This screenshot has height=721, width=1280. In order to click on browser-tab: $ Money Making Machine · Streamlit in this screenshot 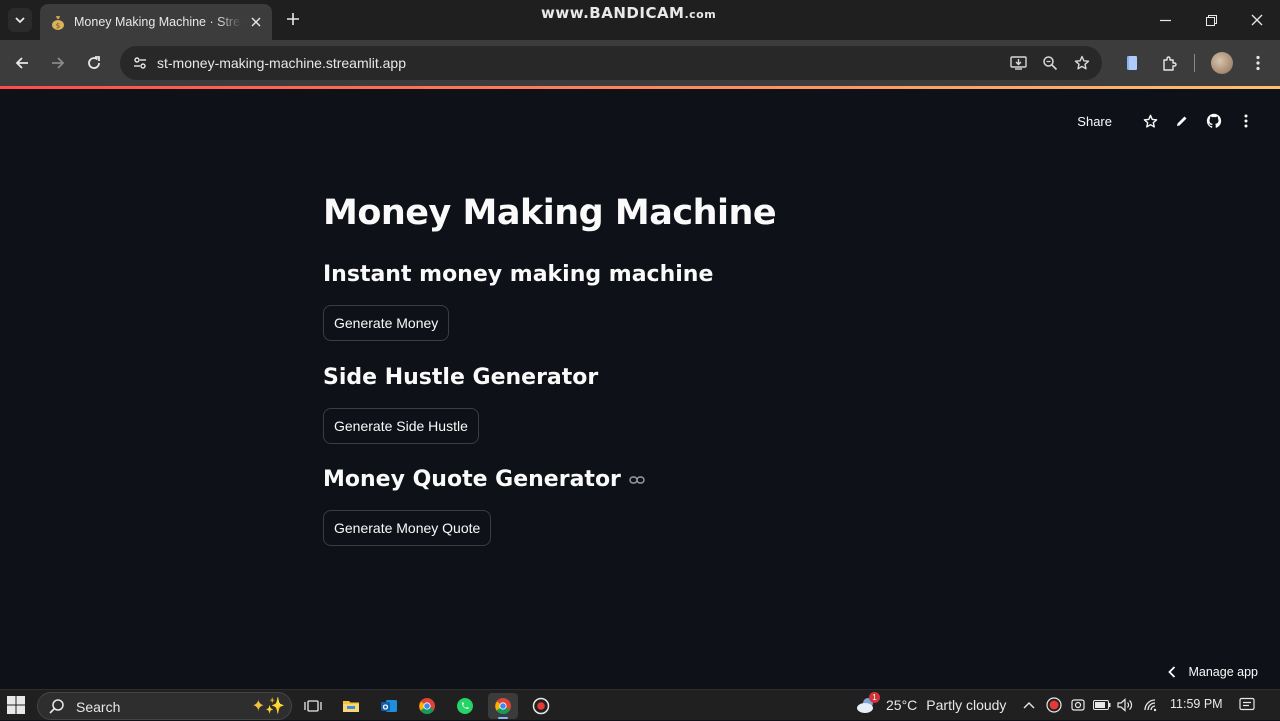, I will do `click(156, 22)`.